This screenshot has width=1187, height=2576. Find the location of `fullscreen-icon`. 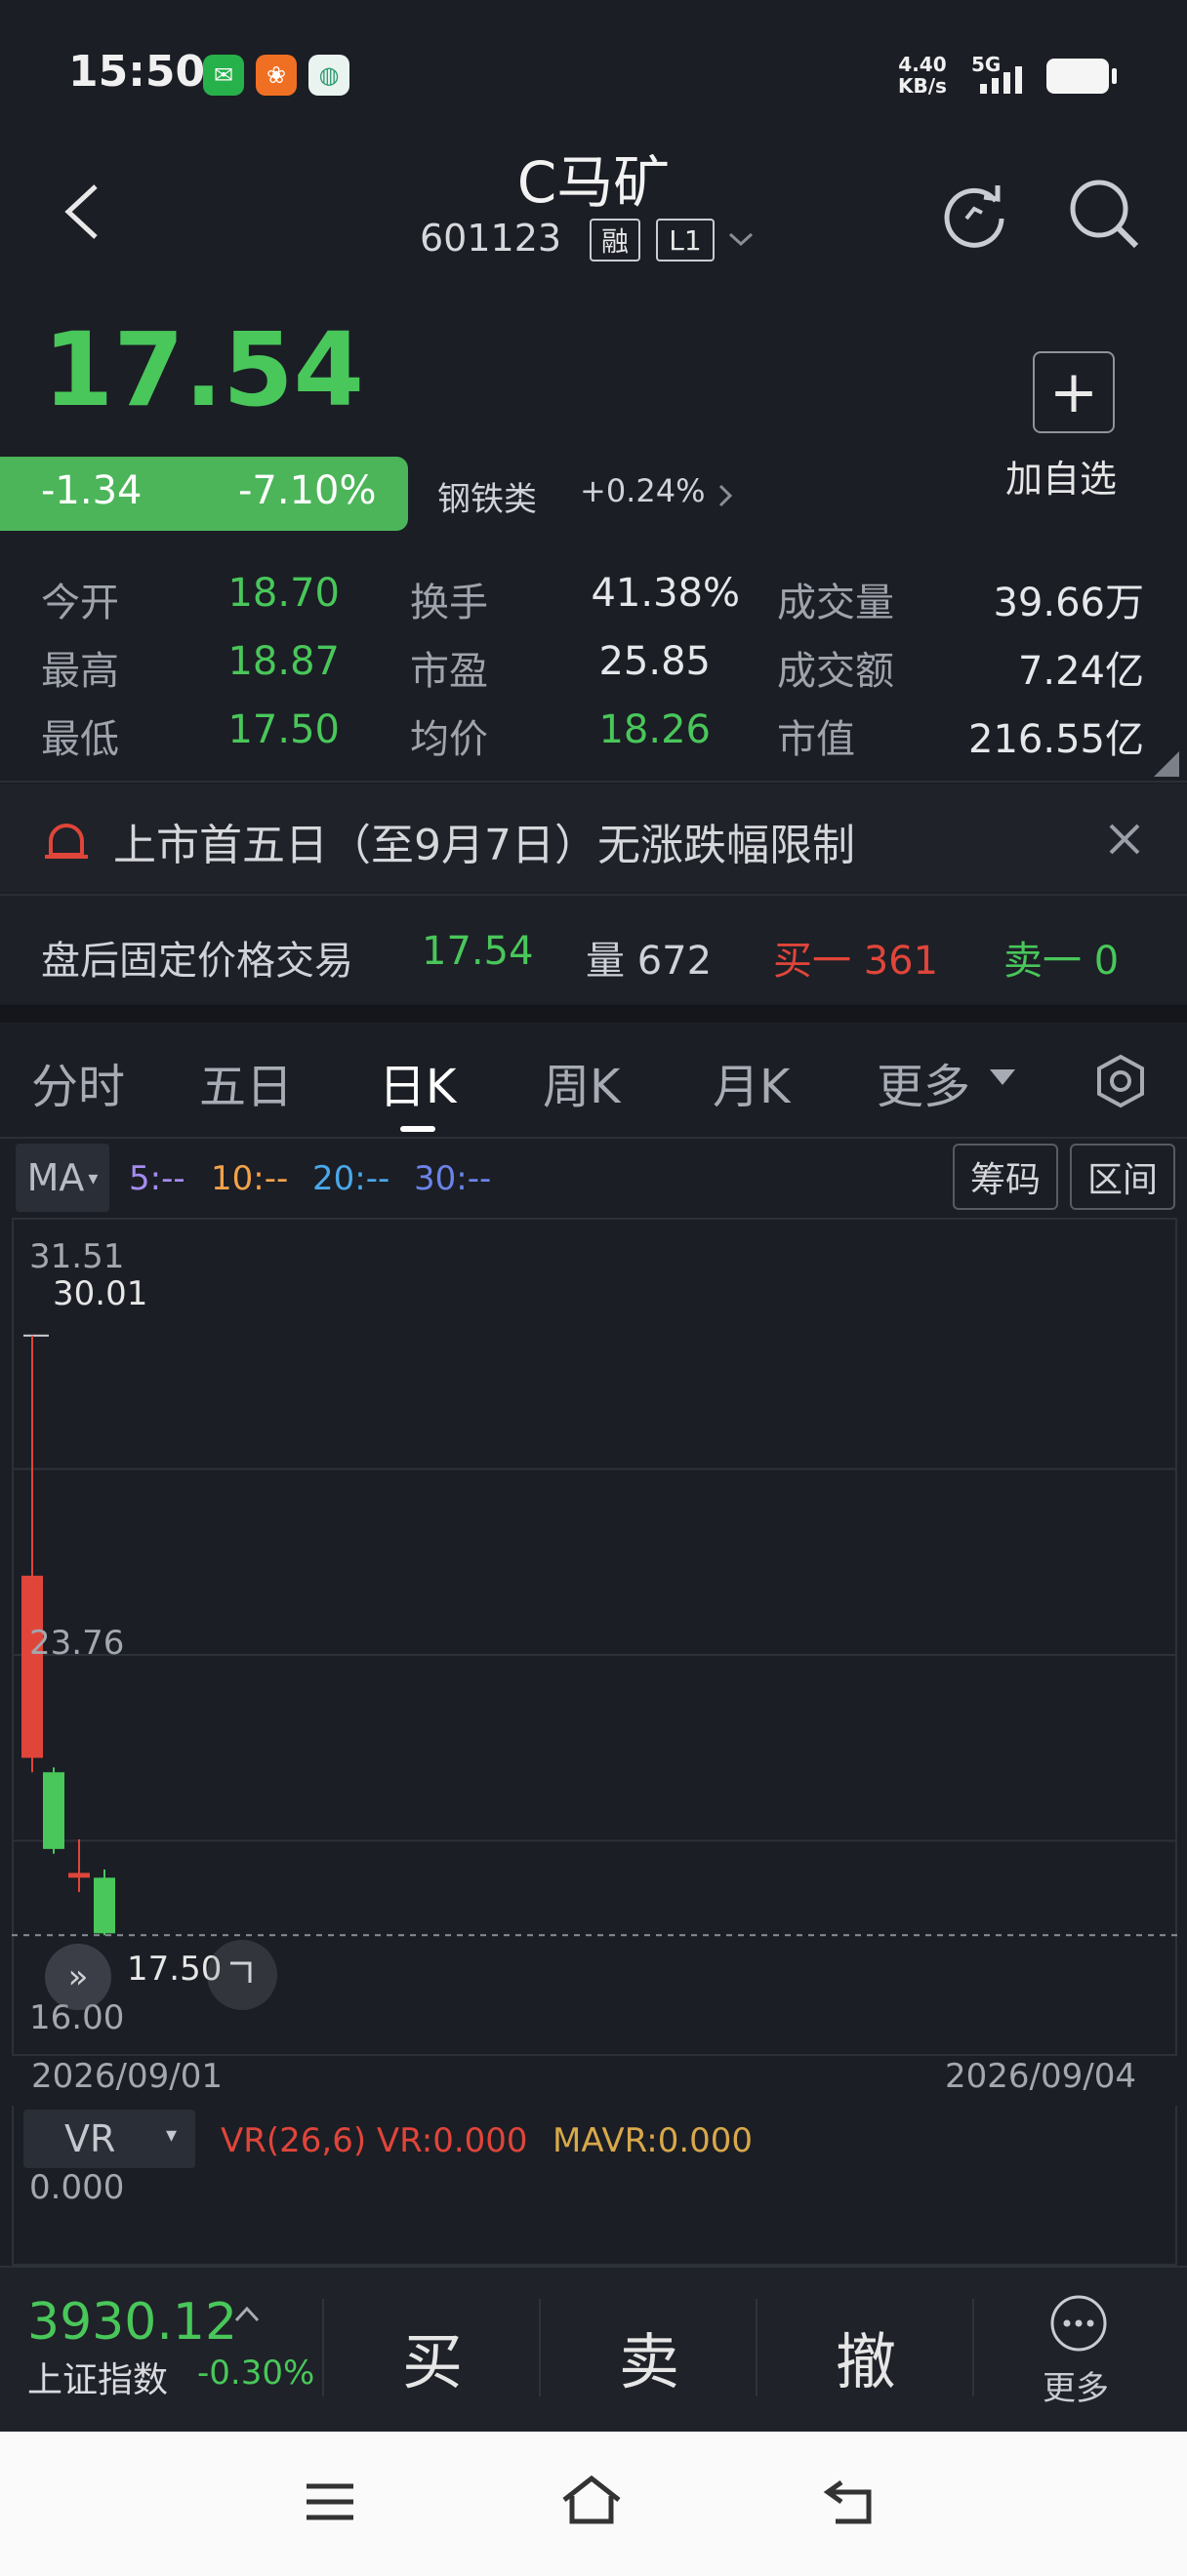

fullscreen-icon is located at coordinates (242, 1975).